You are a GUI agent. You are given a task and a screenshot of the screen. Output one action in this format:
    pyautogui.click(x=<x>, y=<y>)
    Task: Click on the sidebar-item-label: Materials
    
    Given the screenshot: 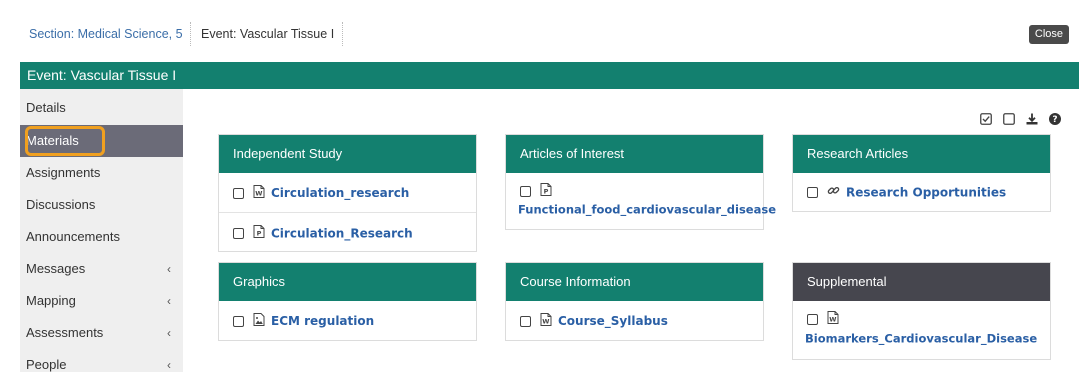 What is the action you would take?
    pyautogui.click(x=52, y=140)
    